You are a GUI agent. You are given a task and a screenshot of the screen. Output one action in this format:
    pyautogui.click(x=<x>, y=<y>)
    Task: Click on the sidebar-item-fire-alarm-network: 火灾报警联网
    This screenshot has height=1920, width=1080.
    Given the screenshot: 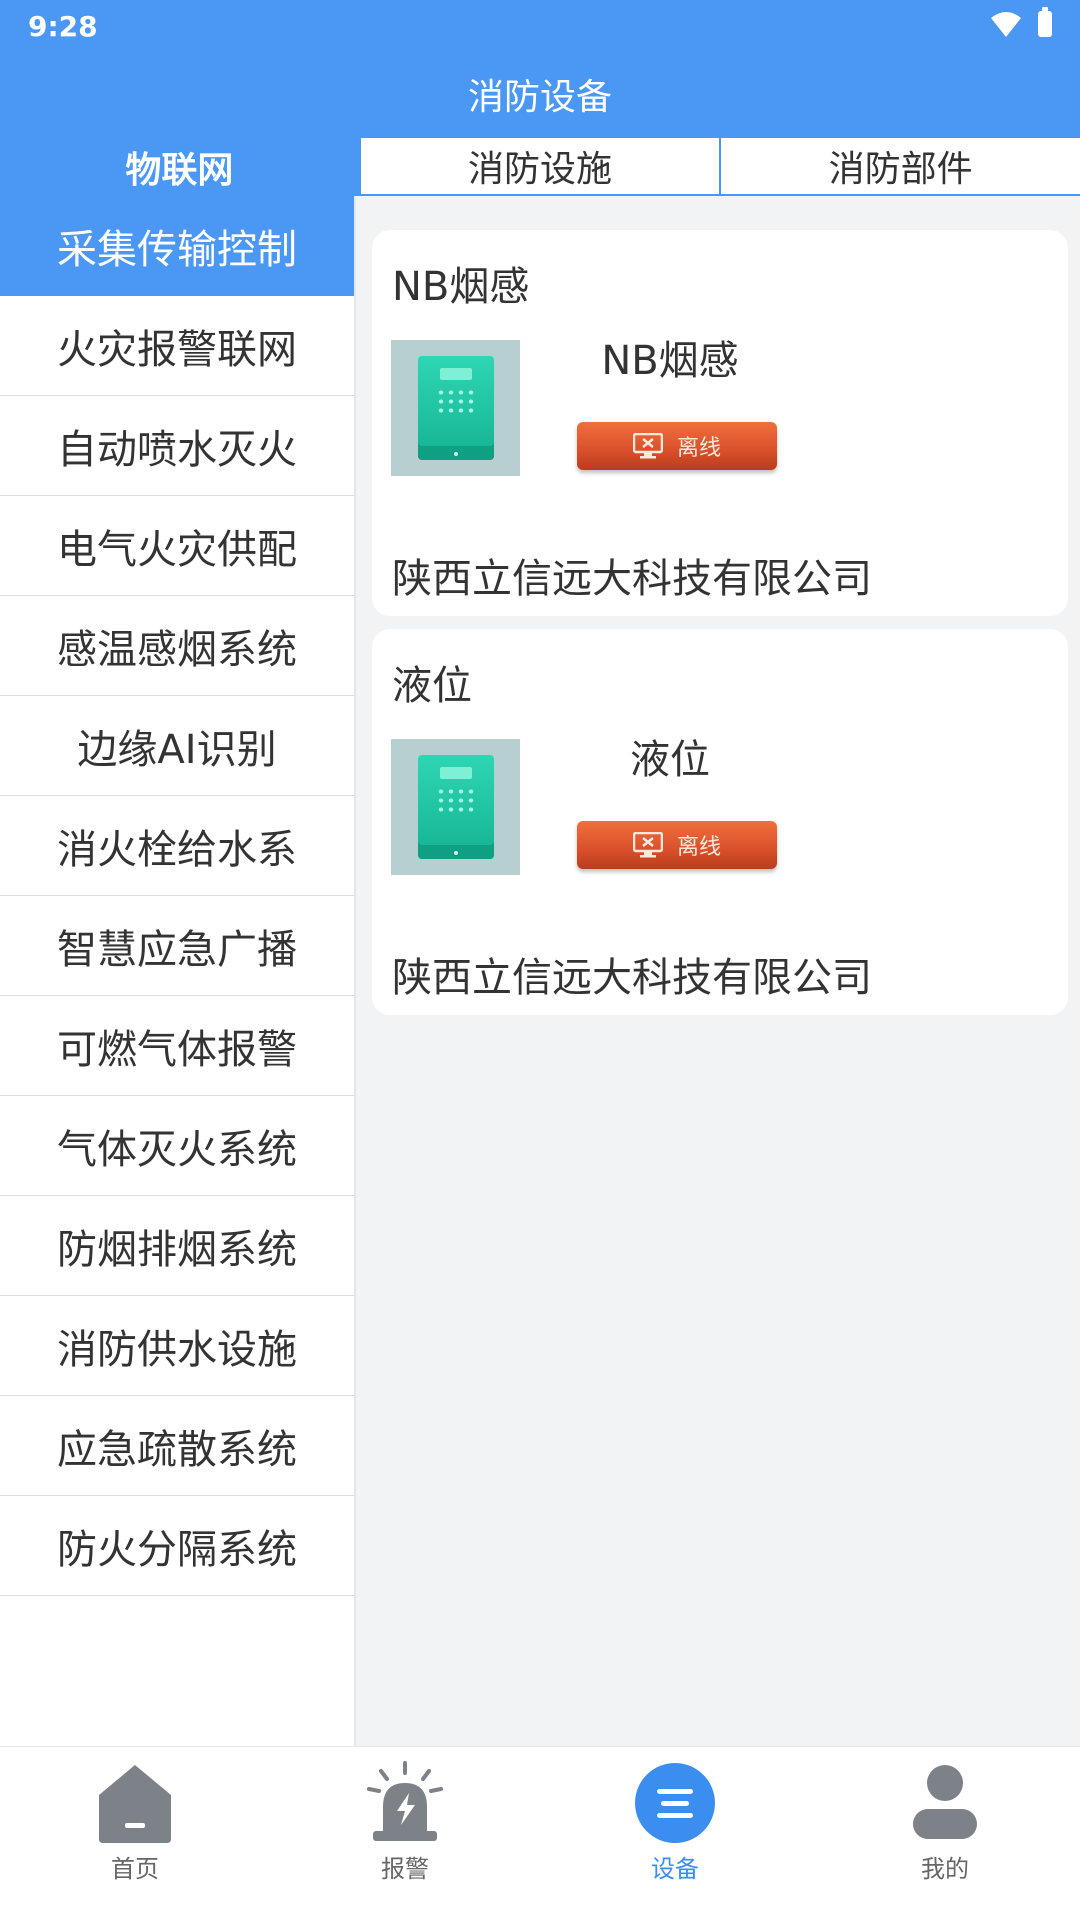 What is the action you would take?
    pyautogui.click(x=177, y=346)
    